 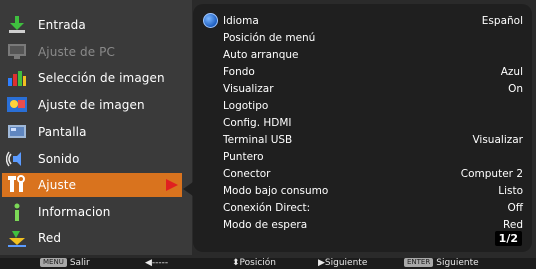 I want to click on menu-item-ajuste-pc: Ajuste de PC, so click(x=96, y=52).